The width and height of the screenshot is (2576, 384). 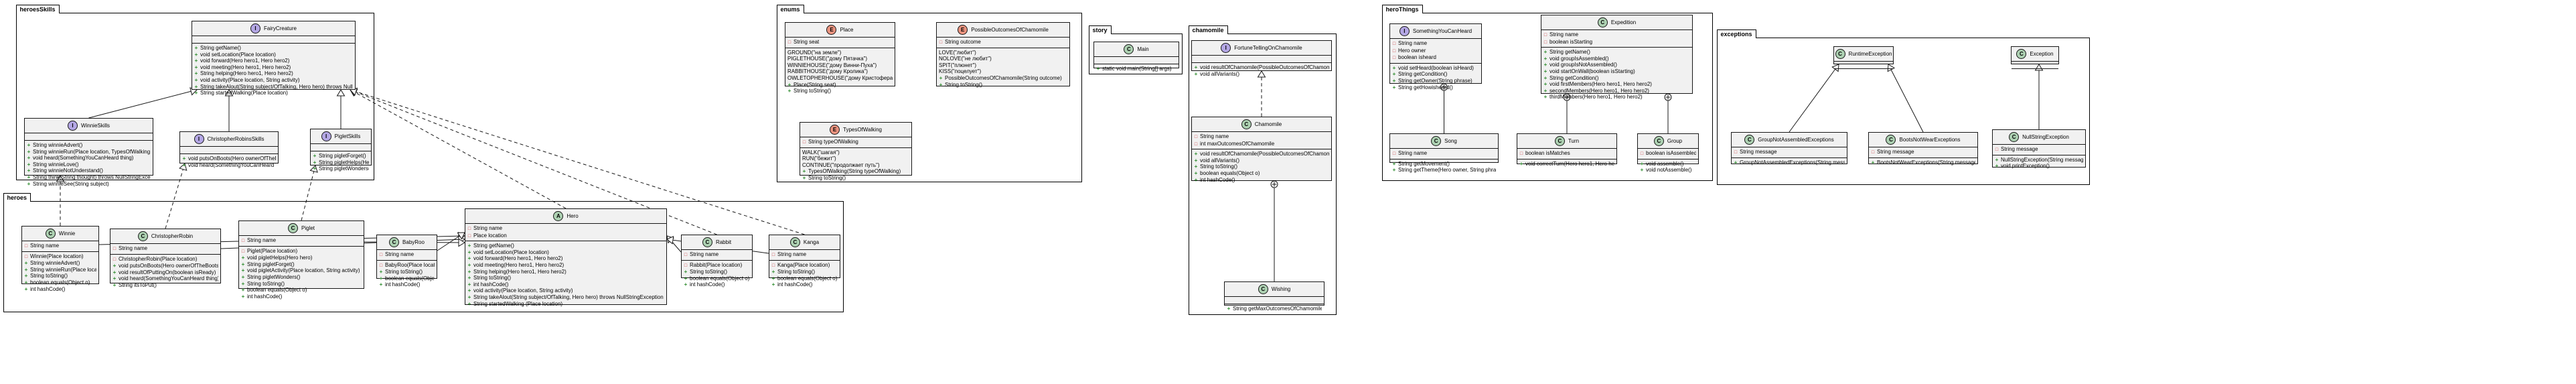 I want to click on method-line: String startedWalking(Place location), so click(x=273, y=93).